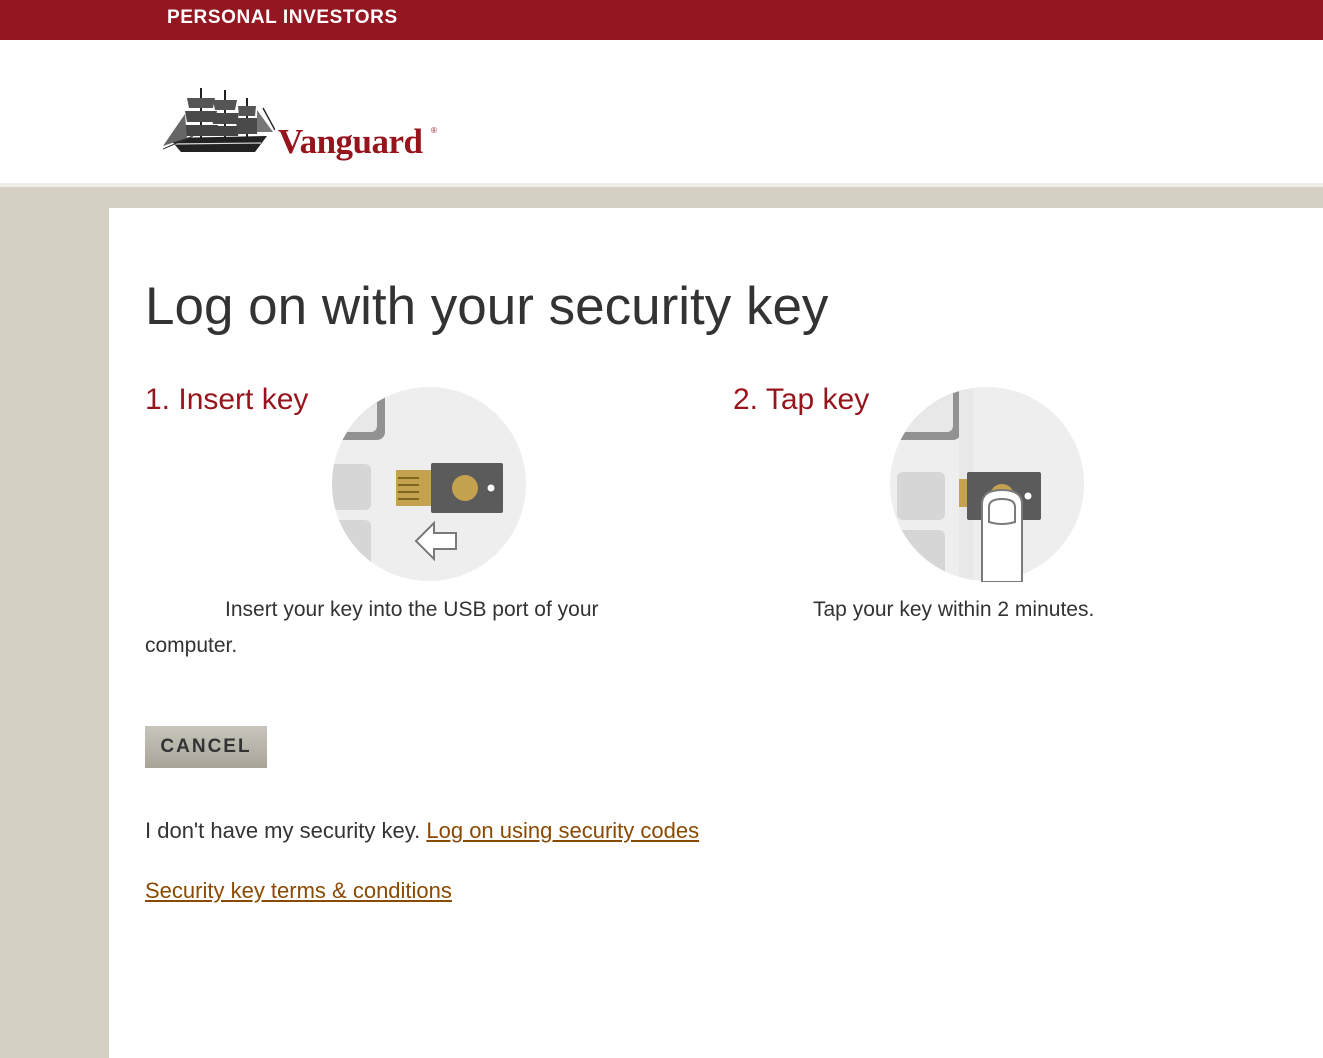 This screenshot has width=1323, height=1058. I want to click on terms-conditions-link: Security key terms & conditions, so click(298, 890).